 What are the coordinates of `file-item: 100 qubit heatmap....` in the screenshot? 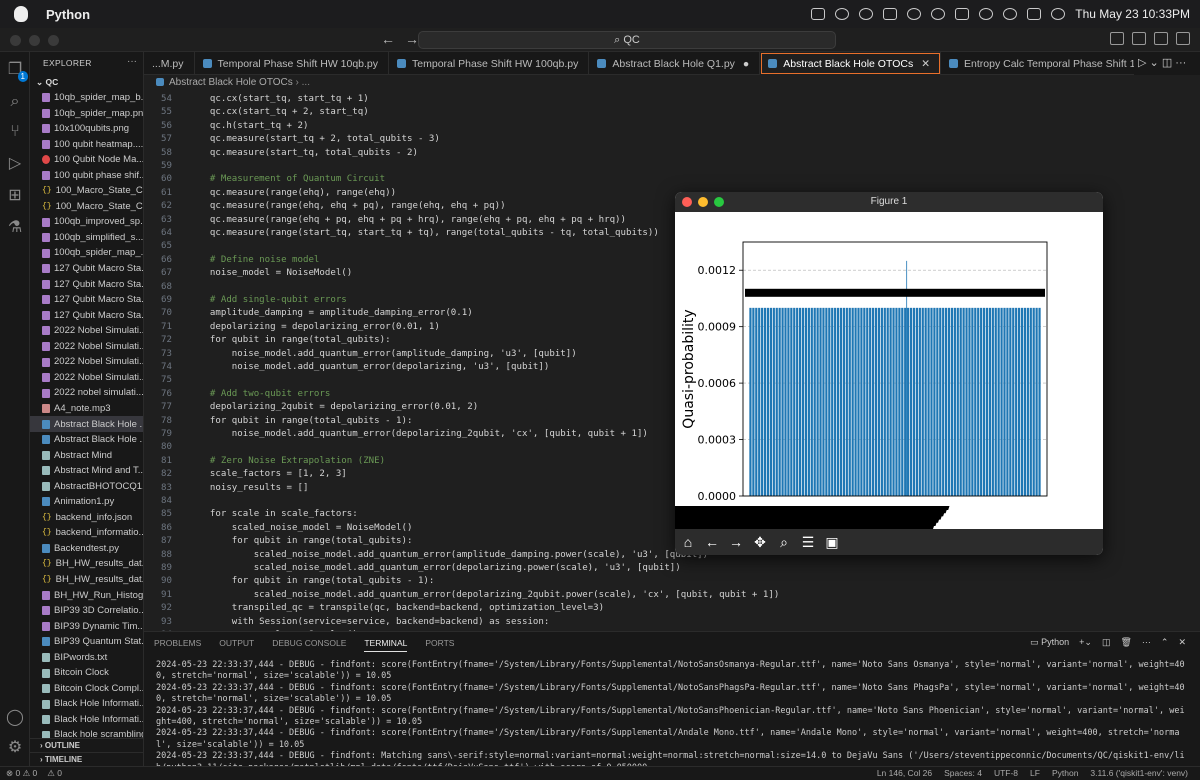 It's located at (86, 145).